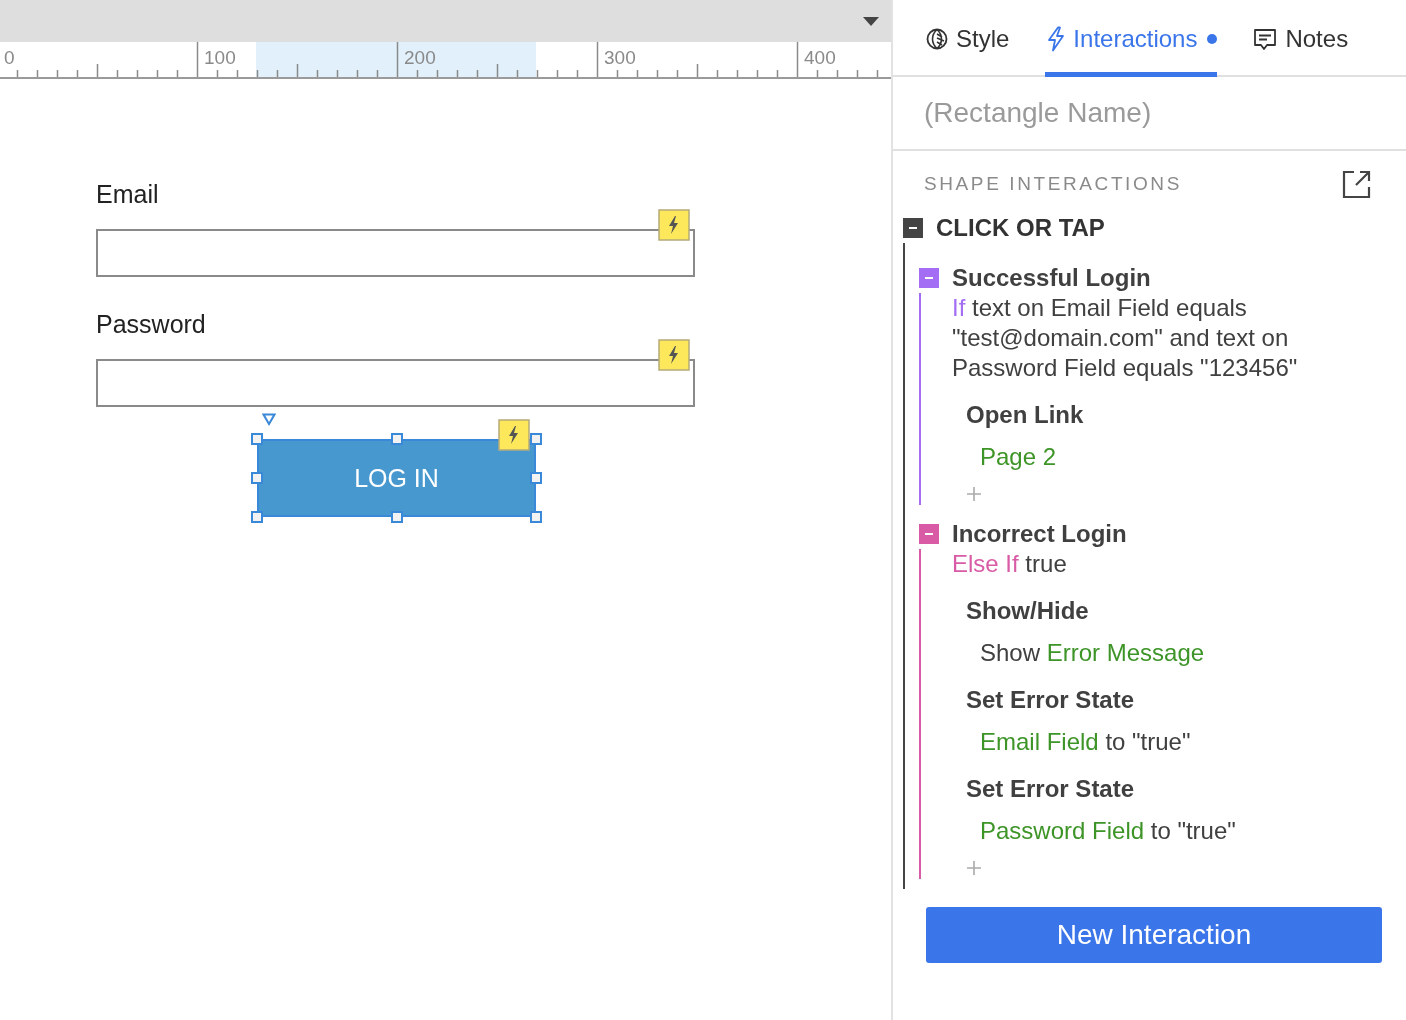  I want to click on case-title: Incorrect Login, so click(1039, 534).